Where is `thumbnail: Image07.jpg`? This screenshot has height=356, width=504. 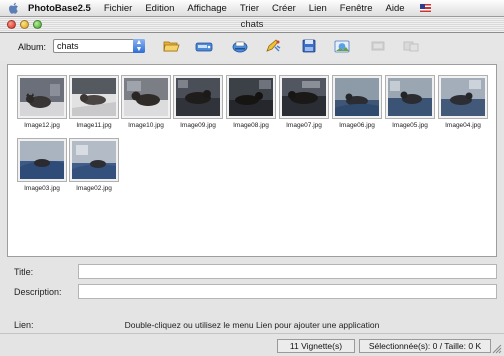 thumbnail: Image07.jpg is located at coordinates (304, 105).